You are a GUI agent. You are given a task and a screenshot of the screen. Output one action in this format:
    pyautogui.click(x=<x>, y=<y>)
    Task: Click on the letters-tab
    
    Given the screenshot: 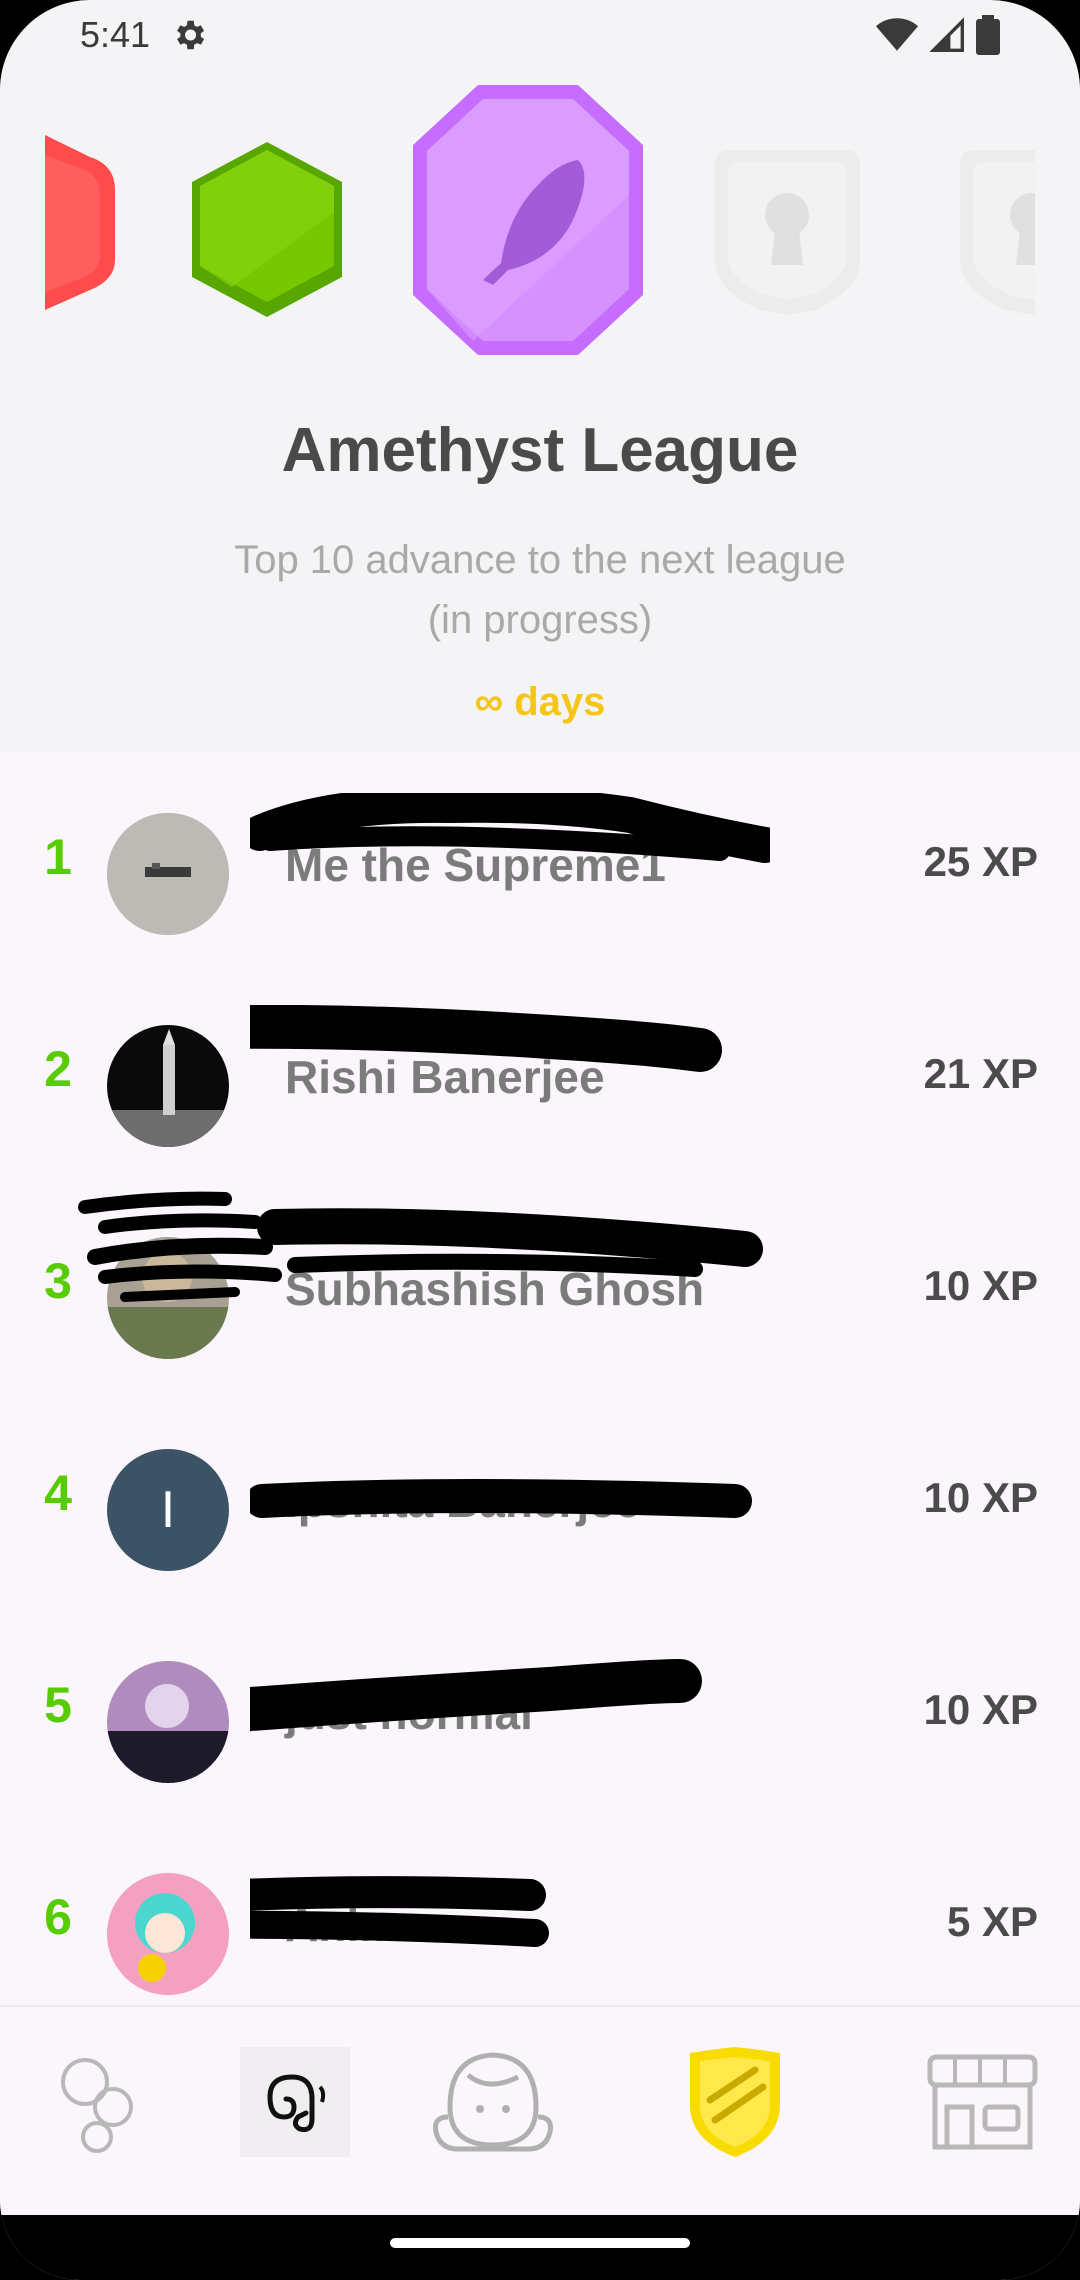 What is the action you would take?
    pyautogui.click(x=295, y=2102)
    